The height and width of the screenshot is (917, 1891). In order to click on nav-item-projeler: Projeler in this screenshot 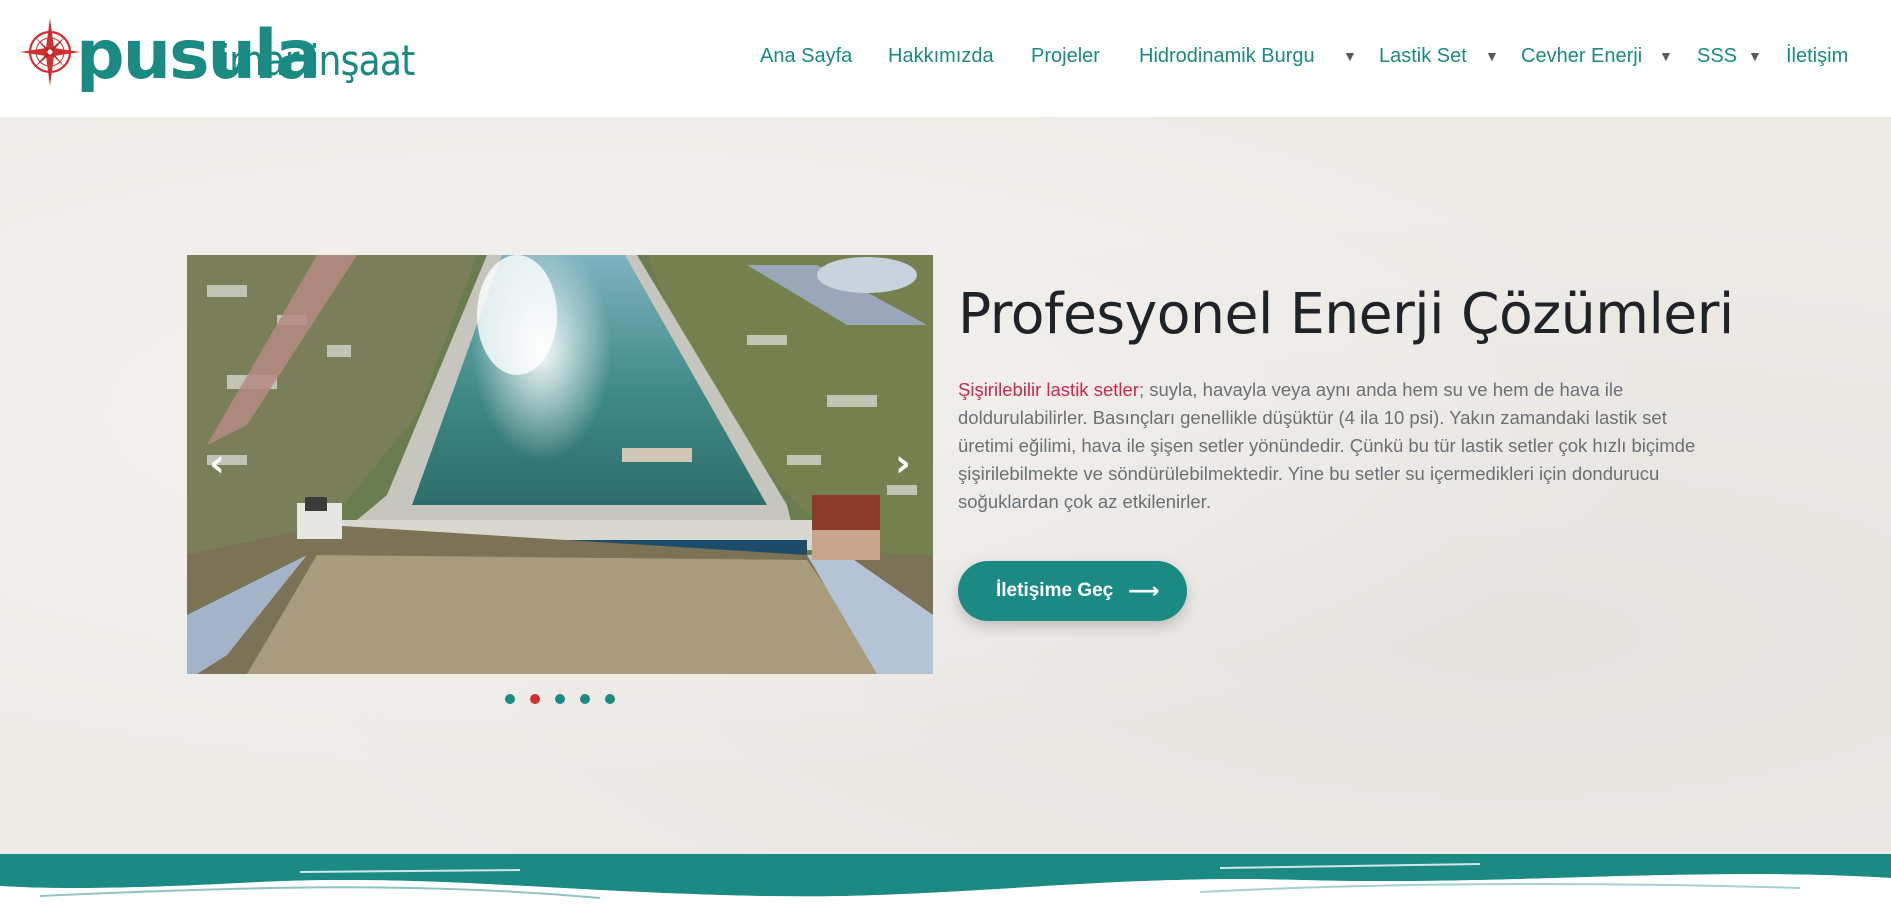, I will do `click(1065, 56)`.